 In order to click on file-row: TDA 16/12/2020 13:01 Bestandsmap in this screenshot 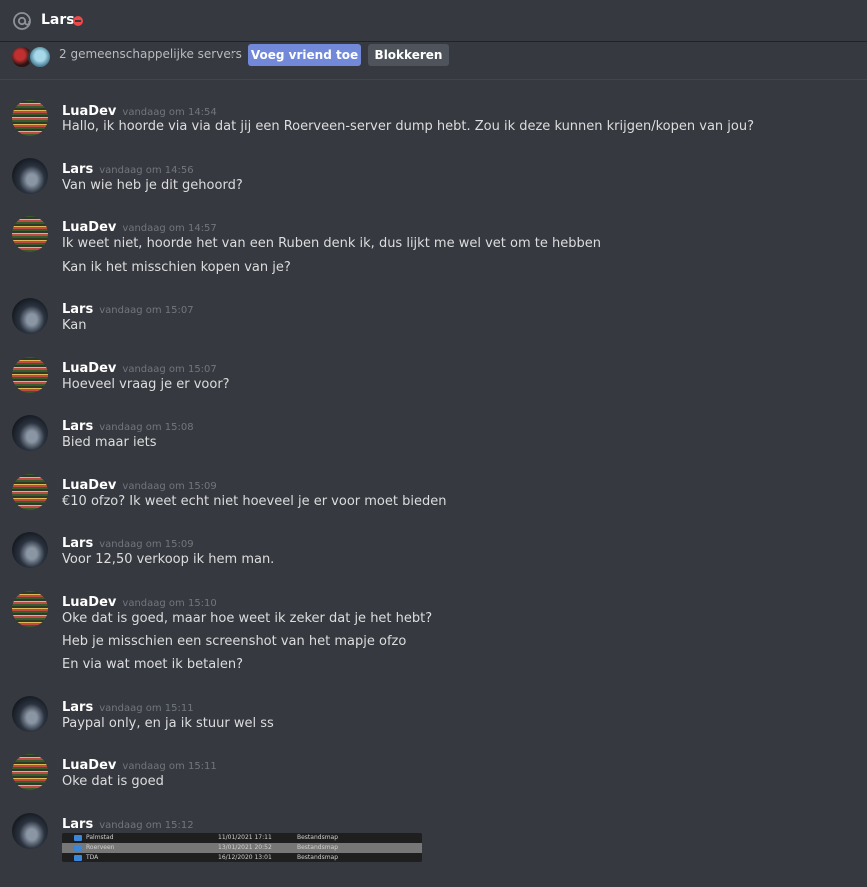, I will do `click(242, 857)`.